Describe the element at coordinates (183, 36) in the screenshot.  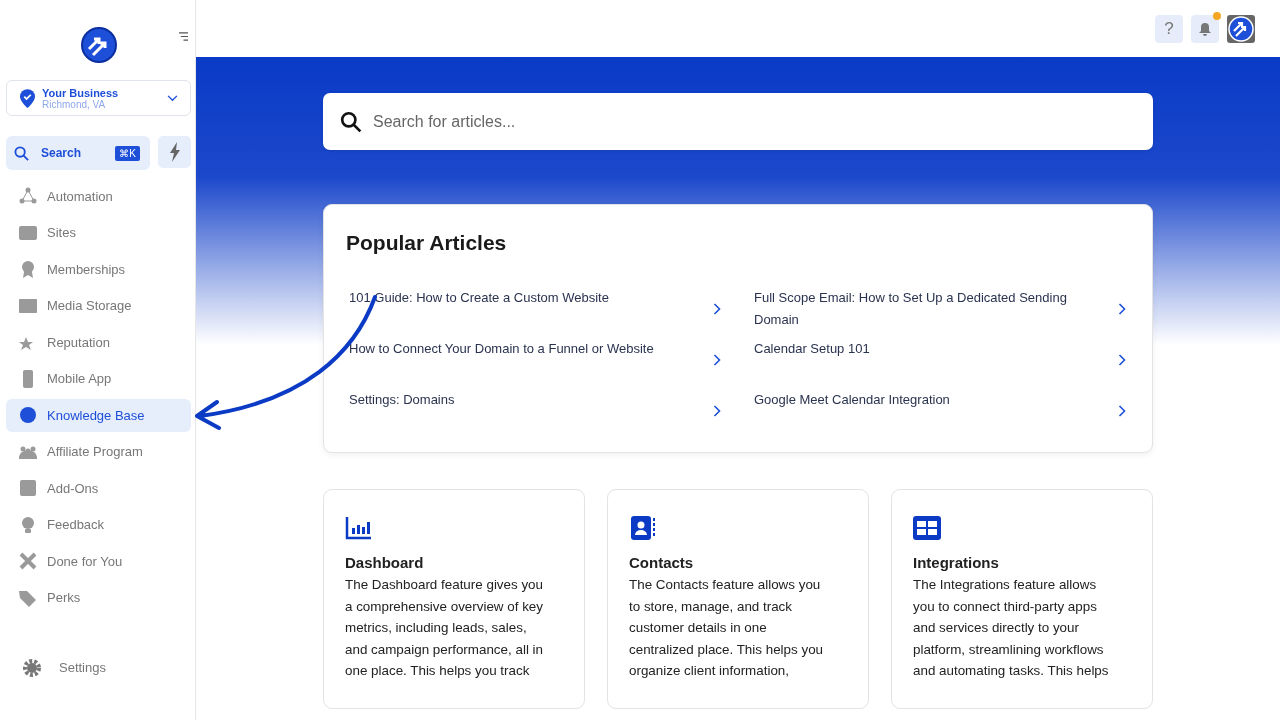
I see `menu-icon` at that location.